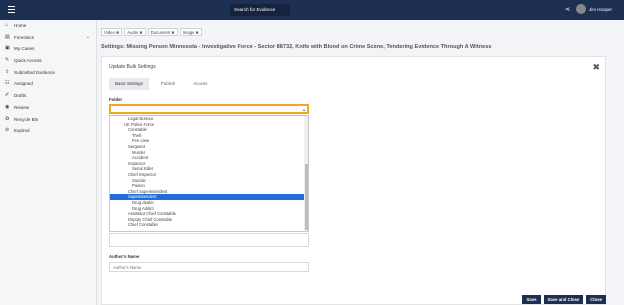  I want to click on sidebar-item-my-cases: ▣ My Cases, so click(48, 49).